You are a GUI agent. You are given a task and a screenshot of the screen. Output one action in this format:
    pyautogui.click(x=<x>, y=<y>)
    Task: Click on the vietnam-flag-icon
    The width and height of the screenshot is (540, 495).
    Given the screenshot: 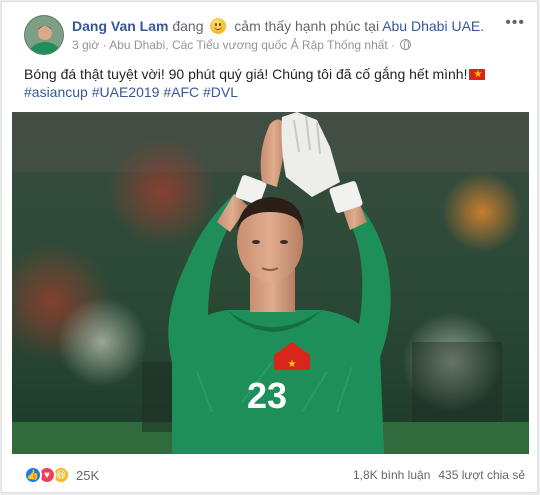 What is the action you would take?
    pyautogui.click(x=477, y=75)
    